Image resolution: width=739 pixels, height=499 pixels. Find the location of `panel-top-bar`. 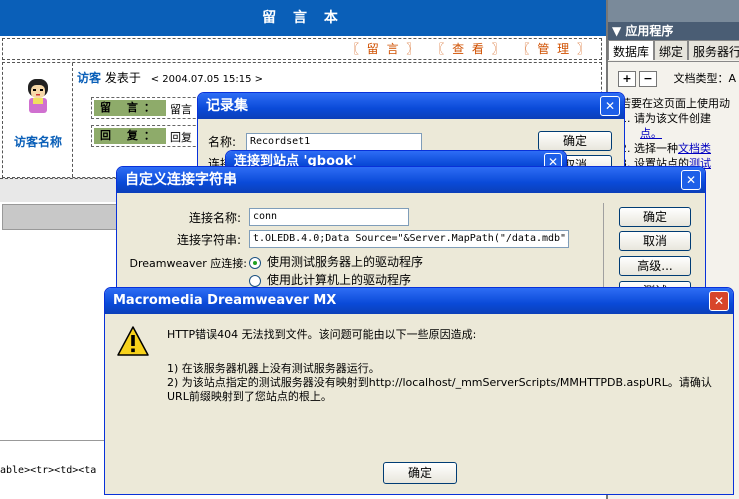

panel-top-bar is located at coordinates (673, 11).